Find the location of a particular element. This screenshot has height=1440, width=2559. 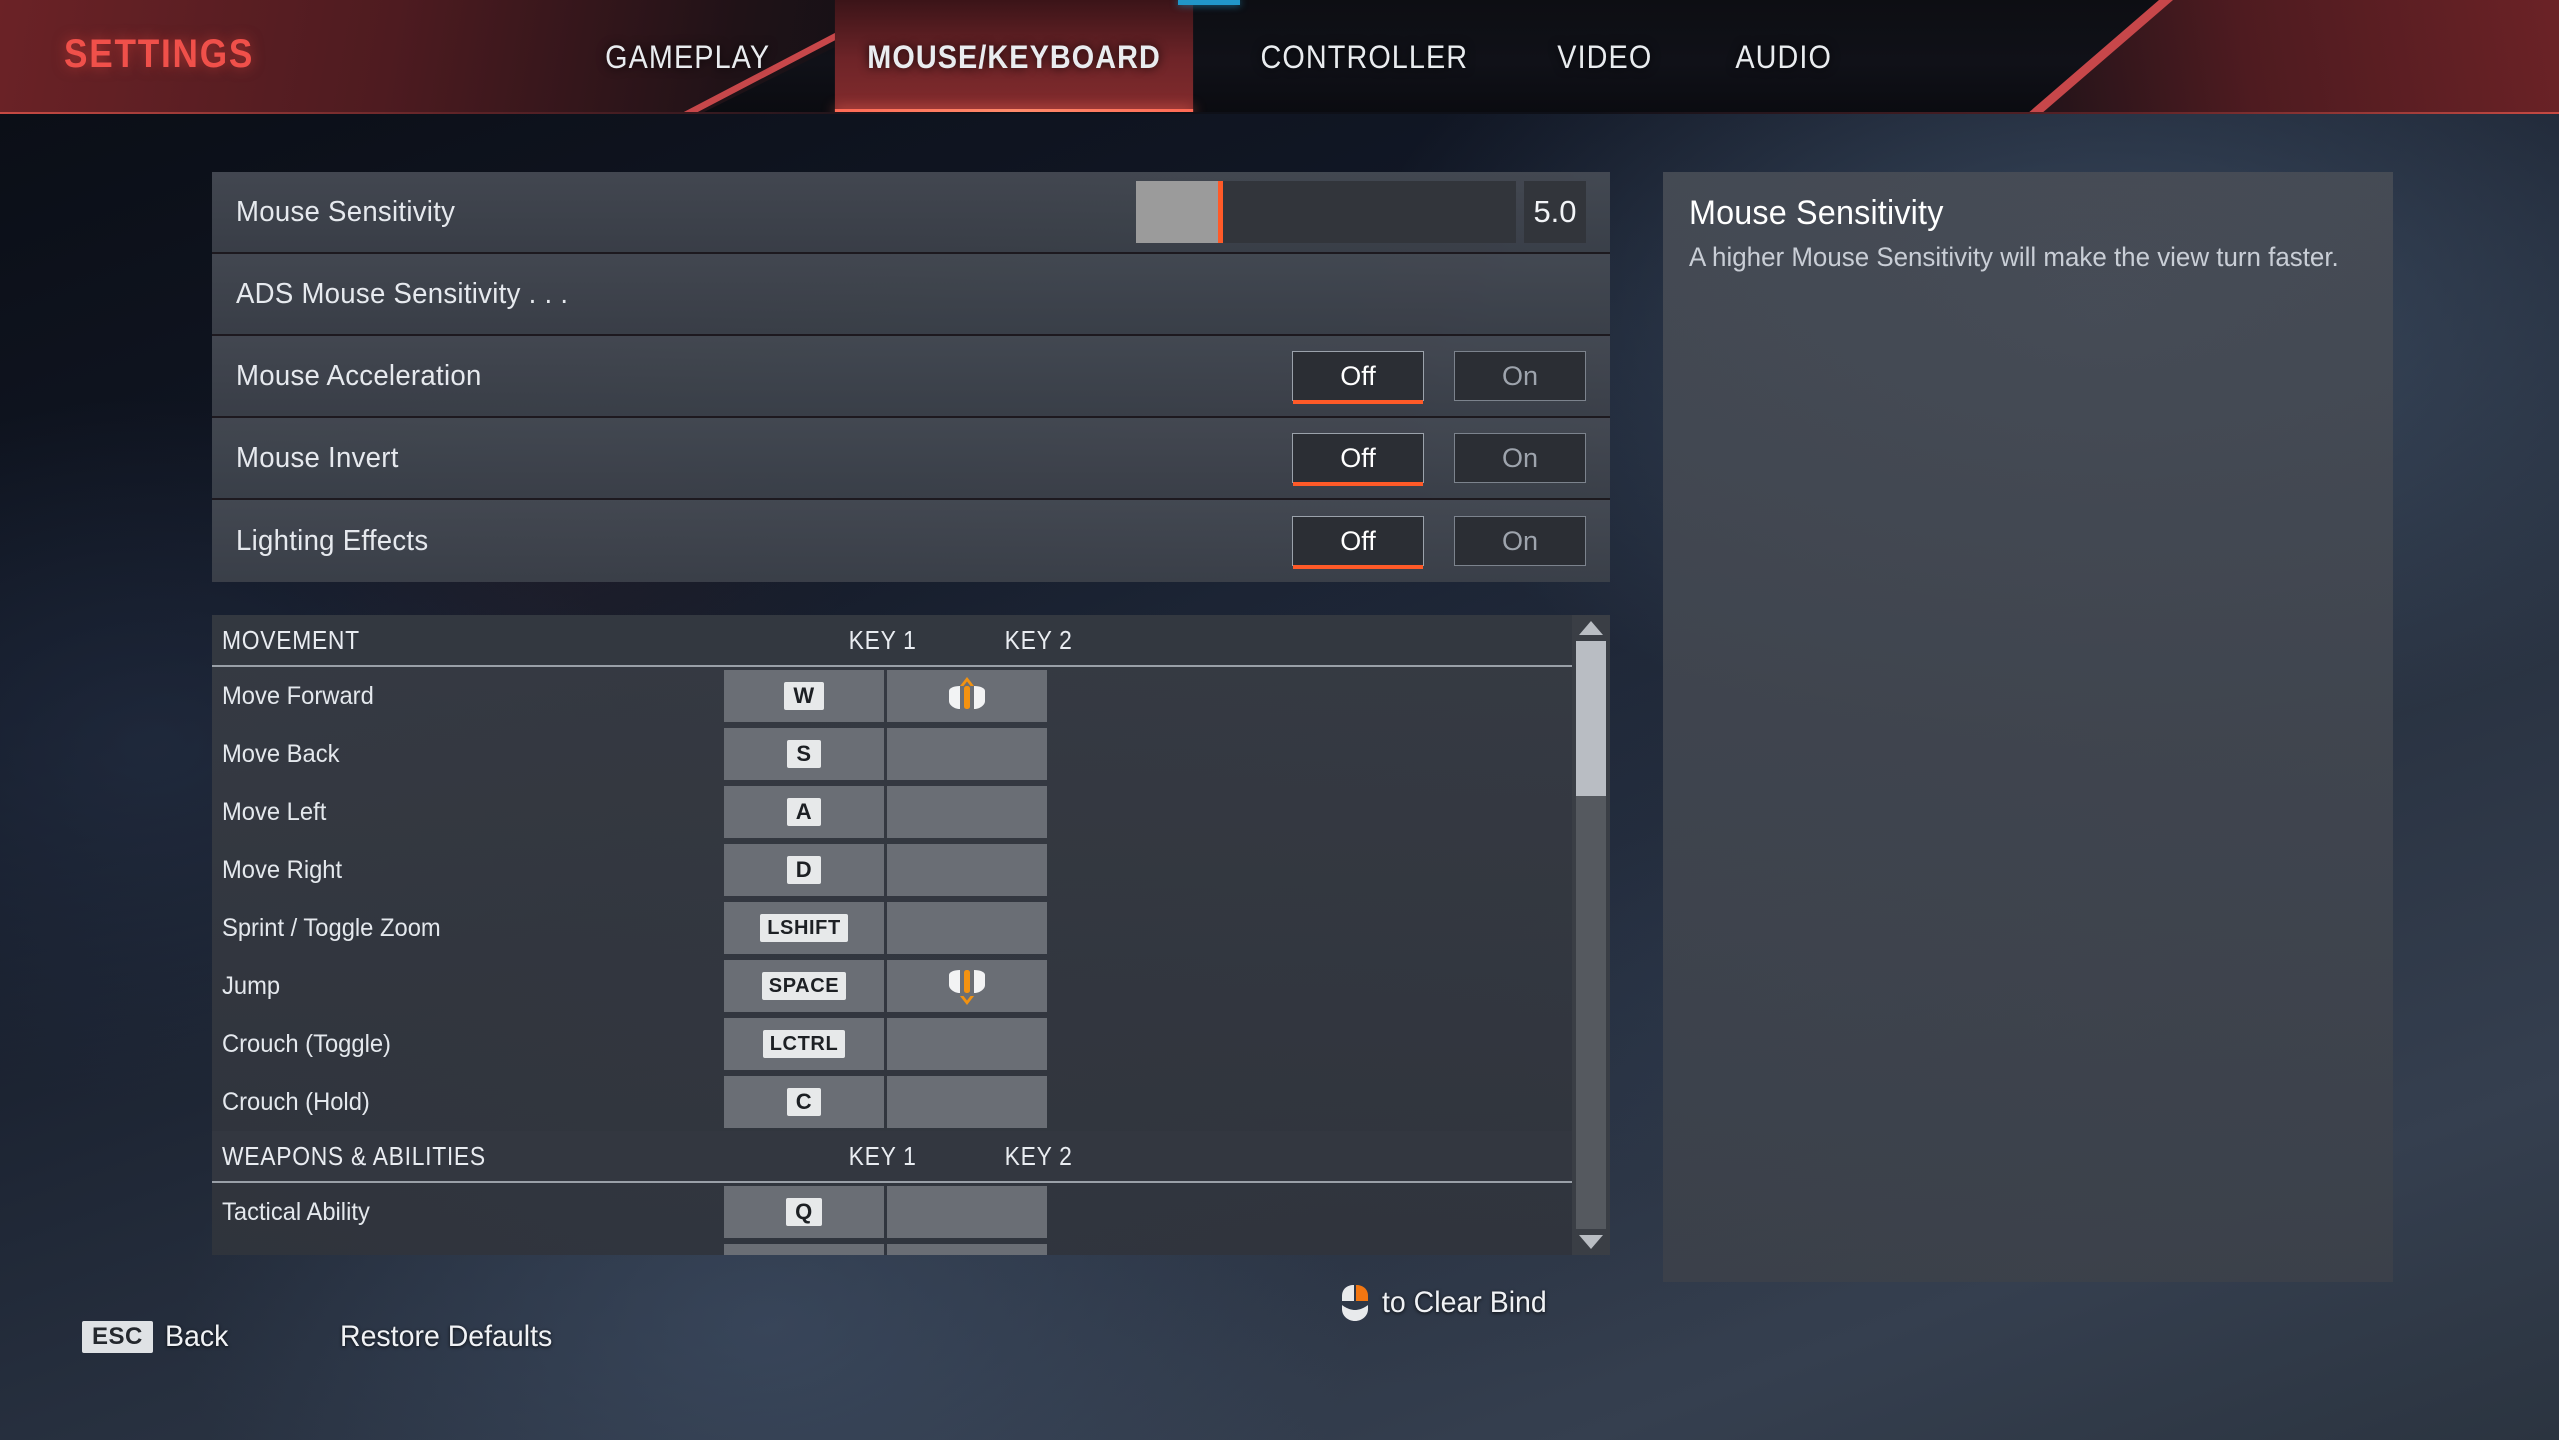

tab-label: MOUSE/KEYBOARD is located at coordinates (1014, 56).